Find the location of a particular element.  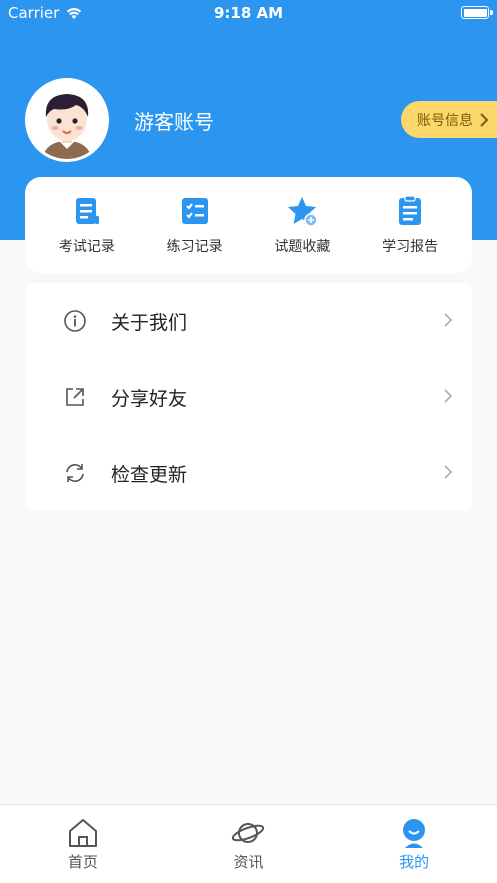

status-time: 9:18 AM is located at coordinates (248, 13).